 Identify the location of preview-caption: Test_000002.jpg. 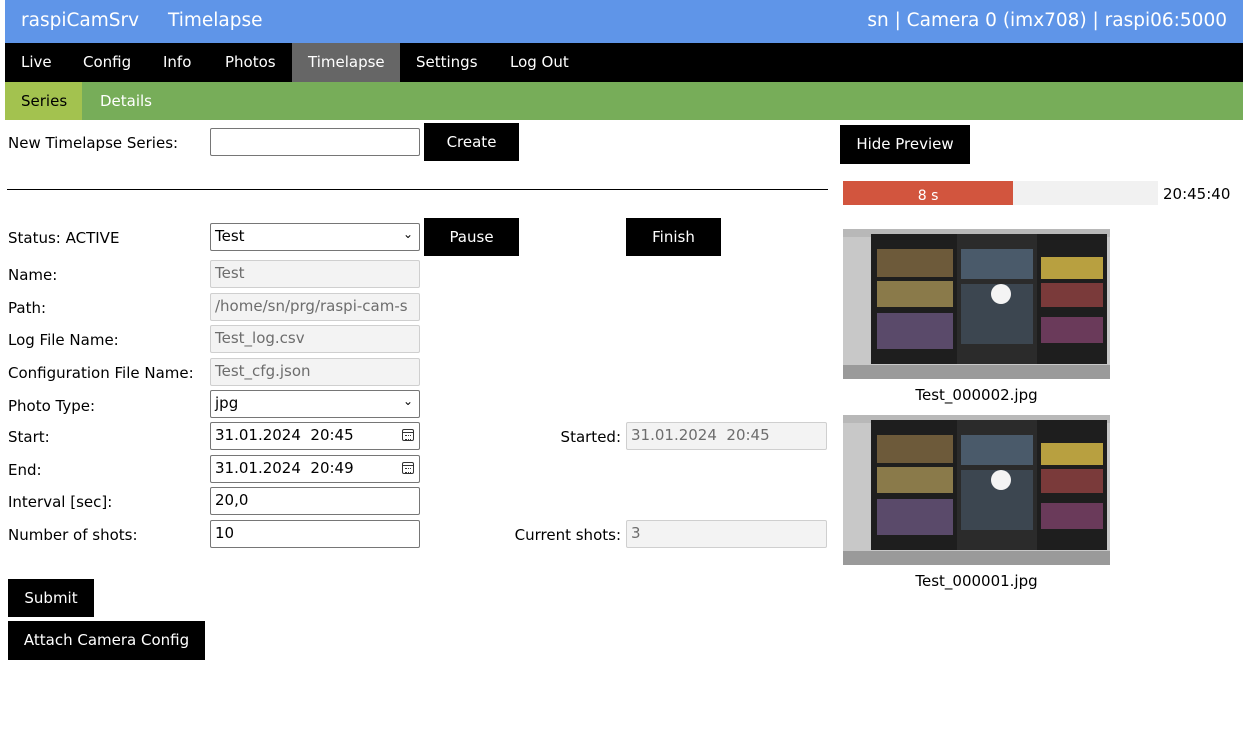
(976, 395).